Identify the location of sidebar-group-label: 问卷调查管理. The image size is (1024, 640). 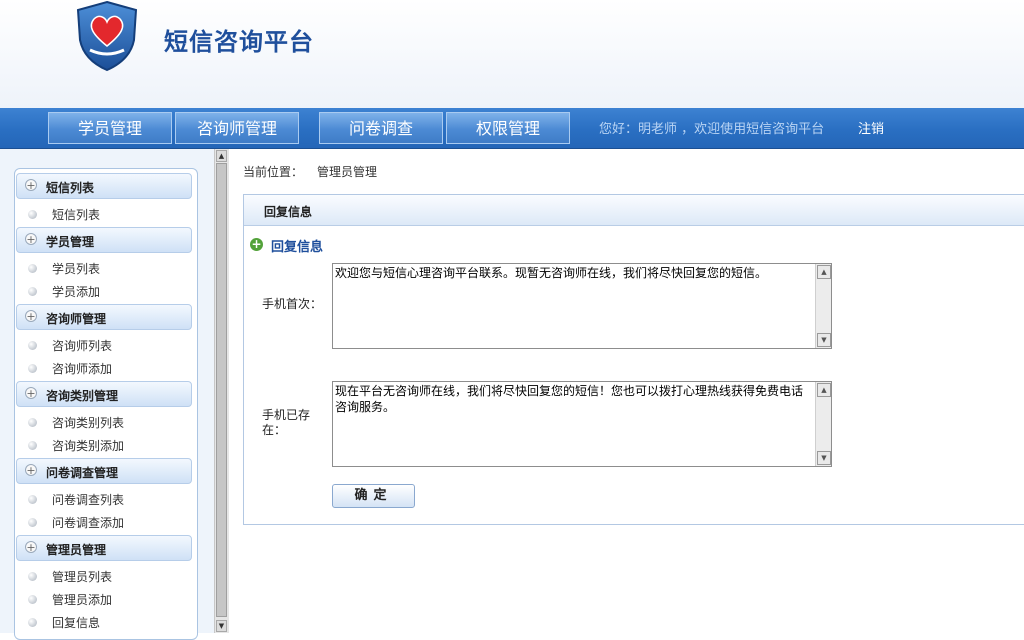
(82, 473).